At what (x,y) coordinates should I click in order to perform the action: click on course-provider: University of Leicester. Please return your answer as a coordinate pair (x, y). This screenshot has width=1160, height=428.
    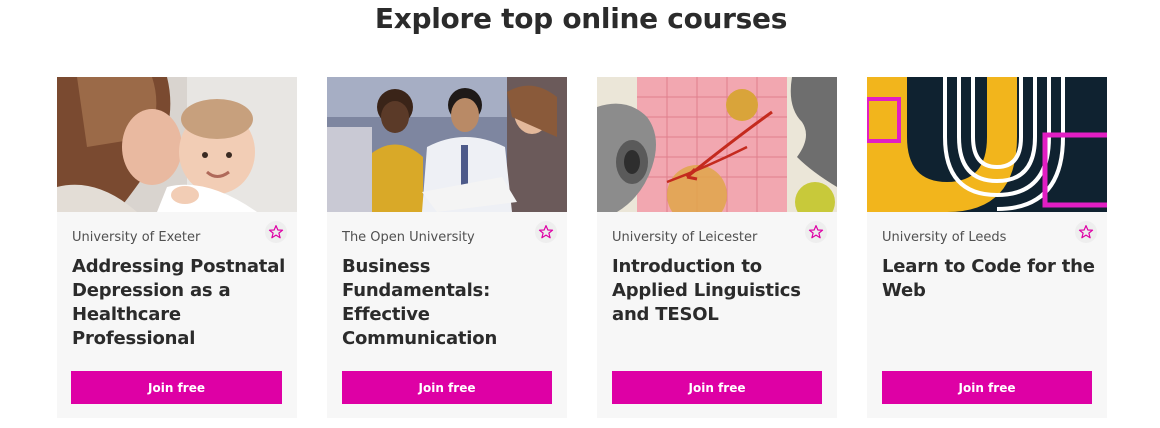
    Looking at the image, I should click on (685, 237).